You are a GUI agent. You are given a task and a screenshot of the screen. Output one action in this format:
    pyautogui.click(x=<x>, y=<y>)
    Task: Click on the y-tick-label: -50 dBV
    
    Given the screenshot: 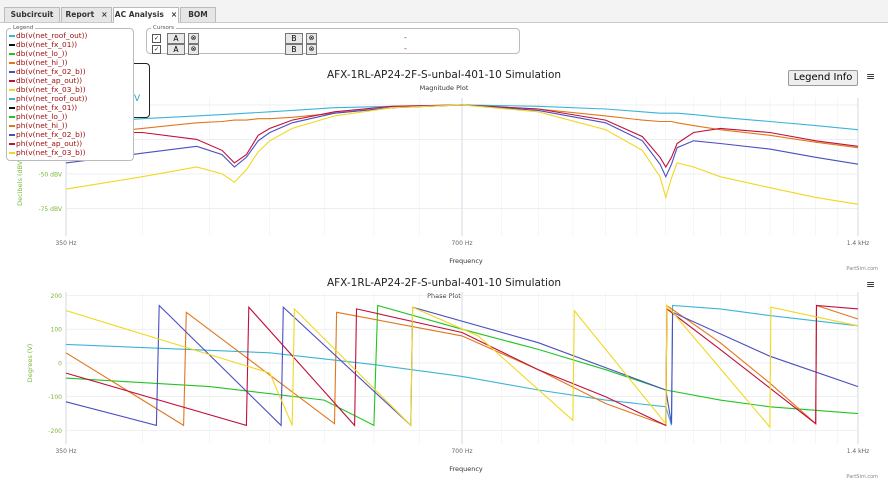 What is the action you would take?
    pyautogui.click(x=50, y=174)
    